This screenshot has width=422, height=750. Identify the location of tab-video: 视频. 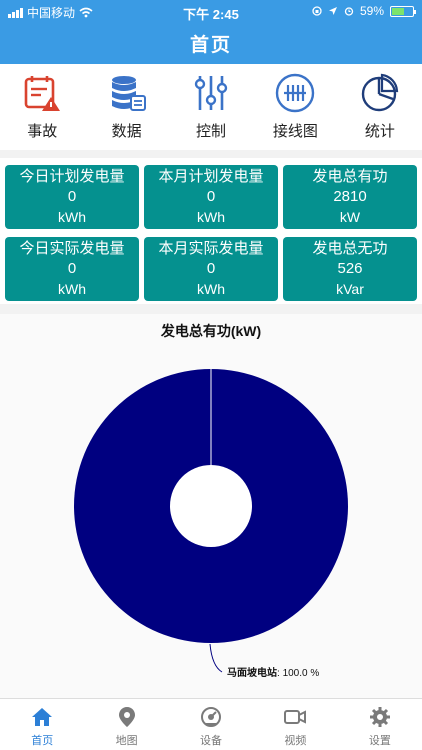
(295, 724).